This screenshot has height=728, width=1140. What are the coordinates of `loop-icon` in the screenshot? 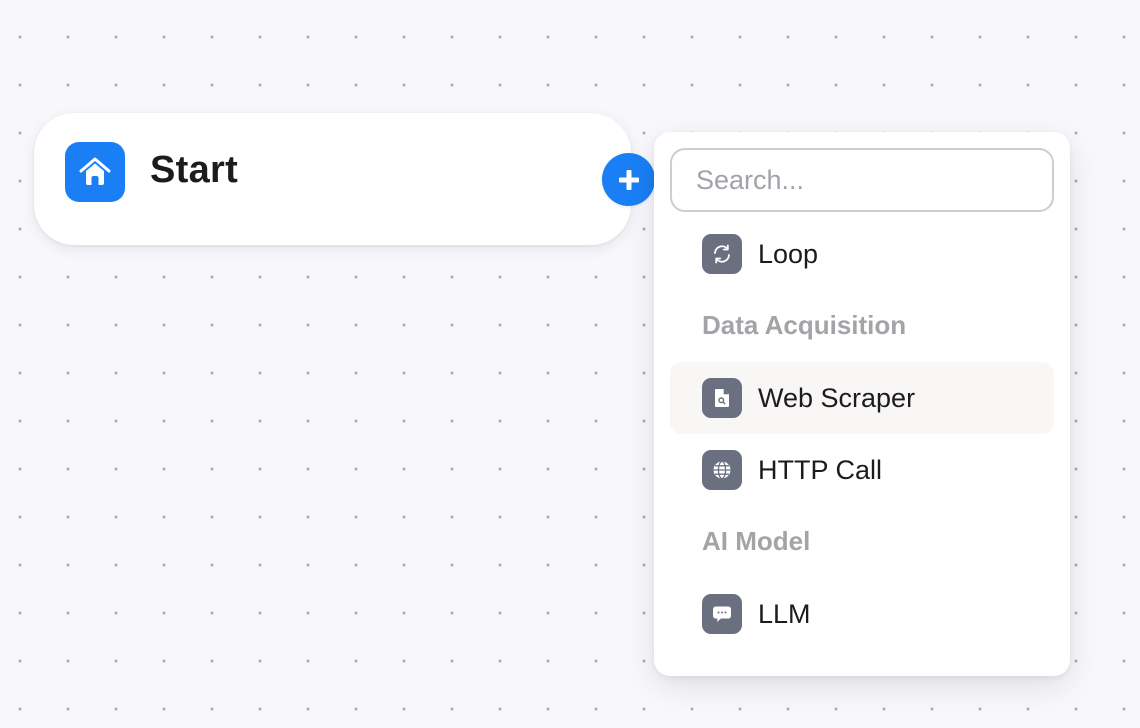 It's located at (722, 254).